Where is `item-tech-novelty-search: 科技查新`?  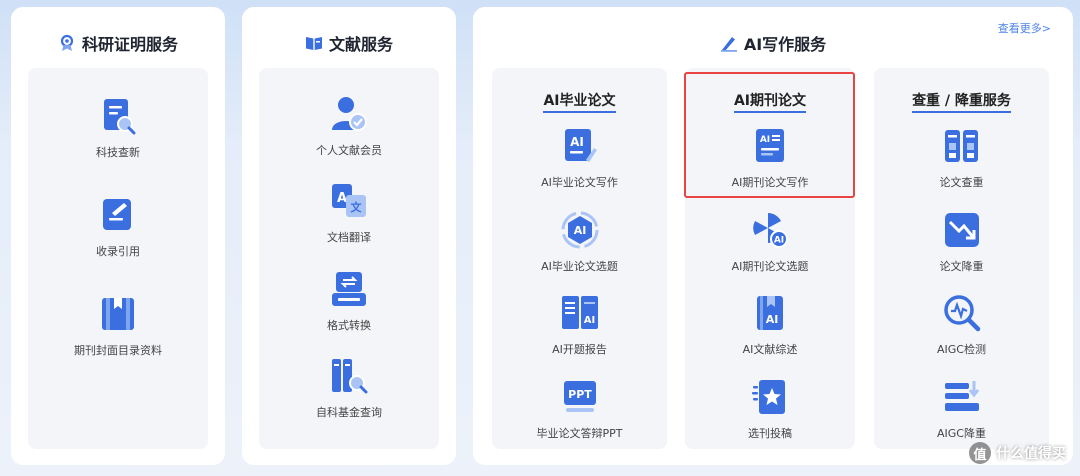 item-tech-novelty-search: 科技查新 is located at coordinates (118, 128).